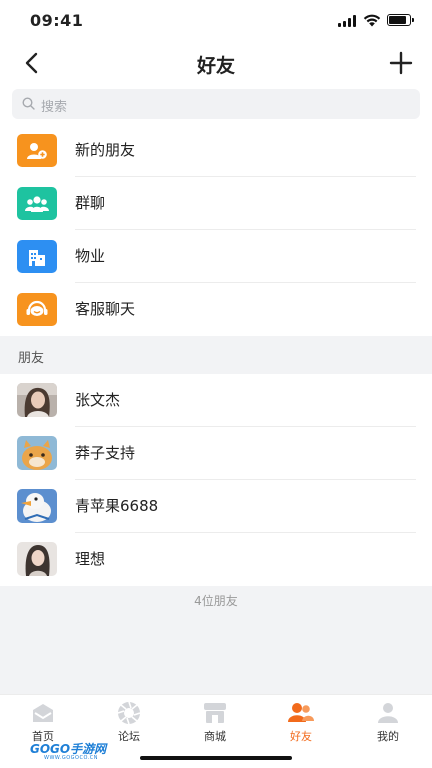 The height and width of the screenshot is (768, 432). Describe the element at coordinates (372, 20) in the screenshot. I see `wifi-icon` at that location.